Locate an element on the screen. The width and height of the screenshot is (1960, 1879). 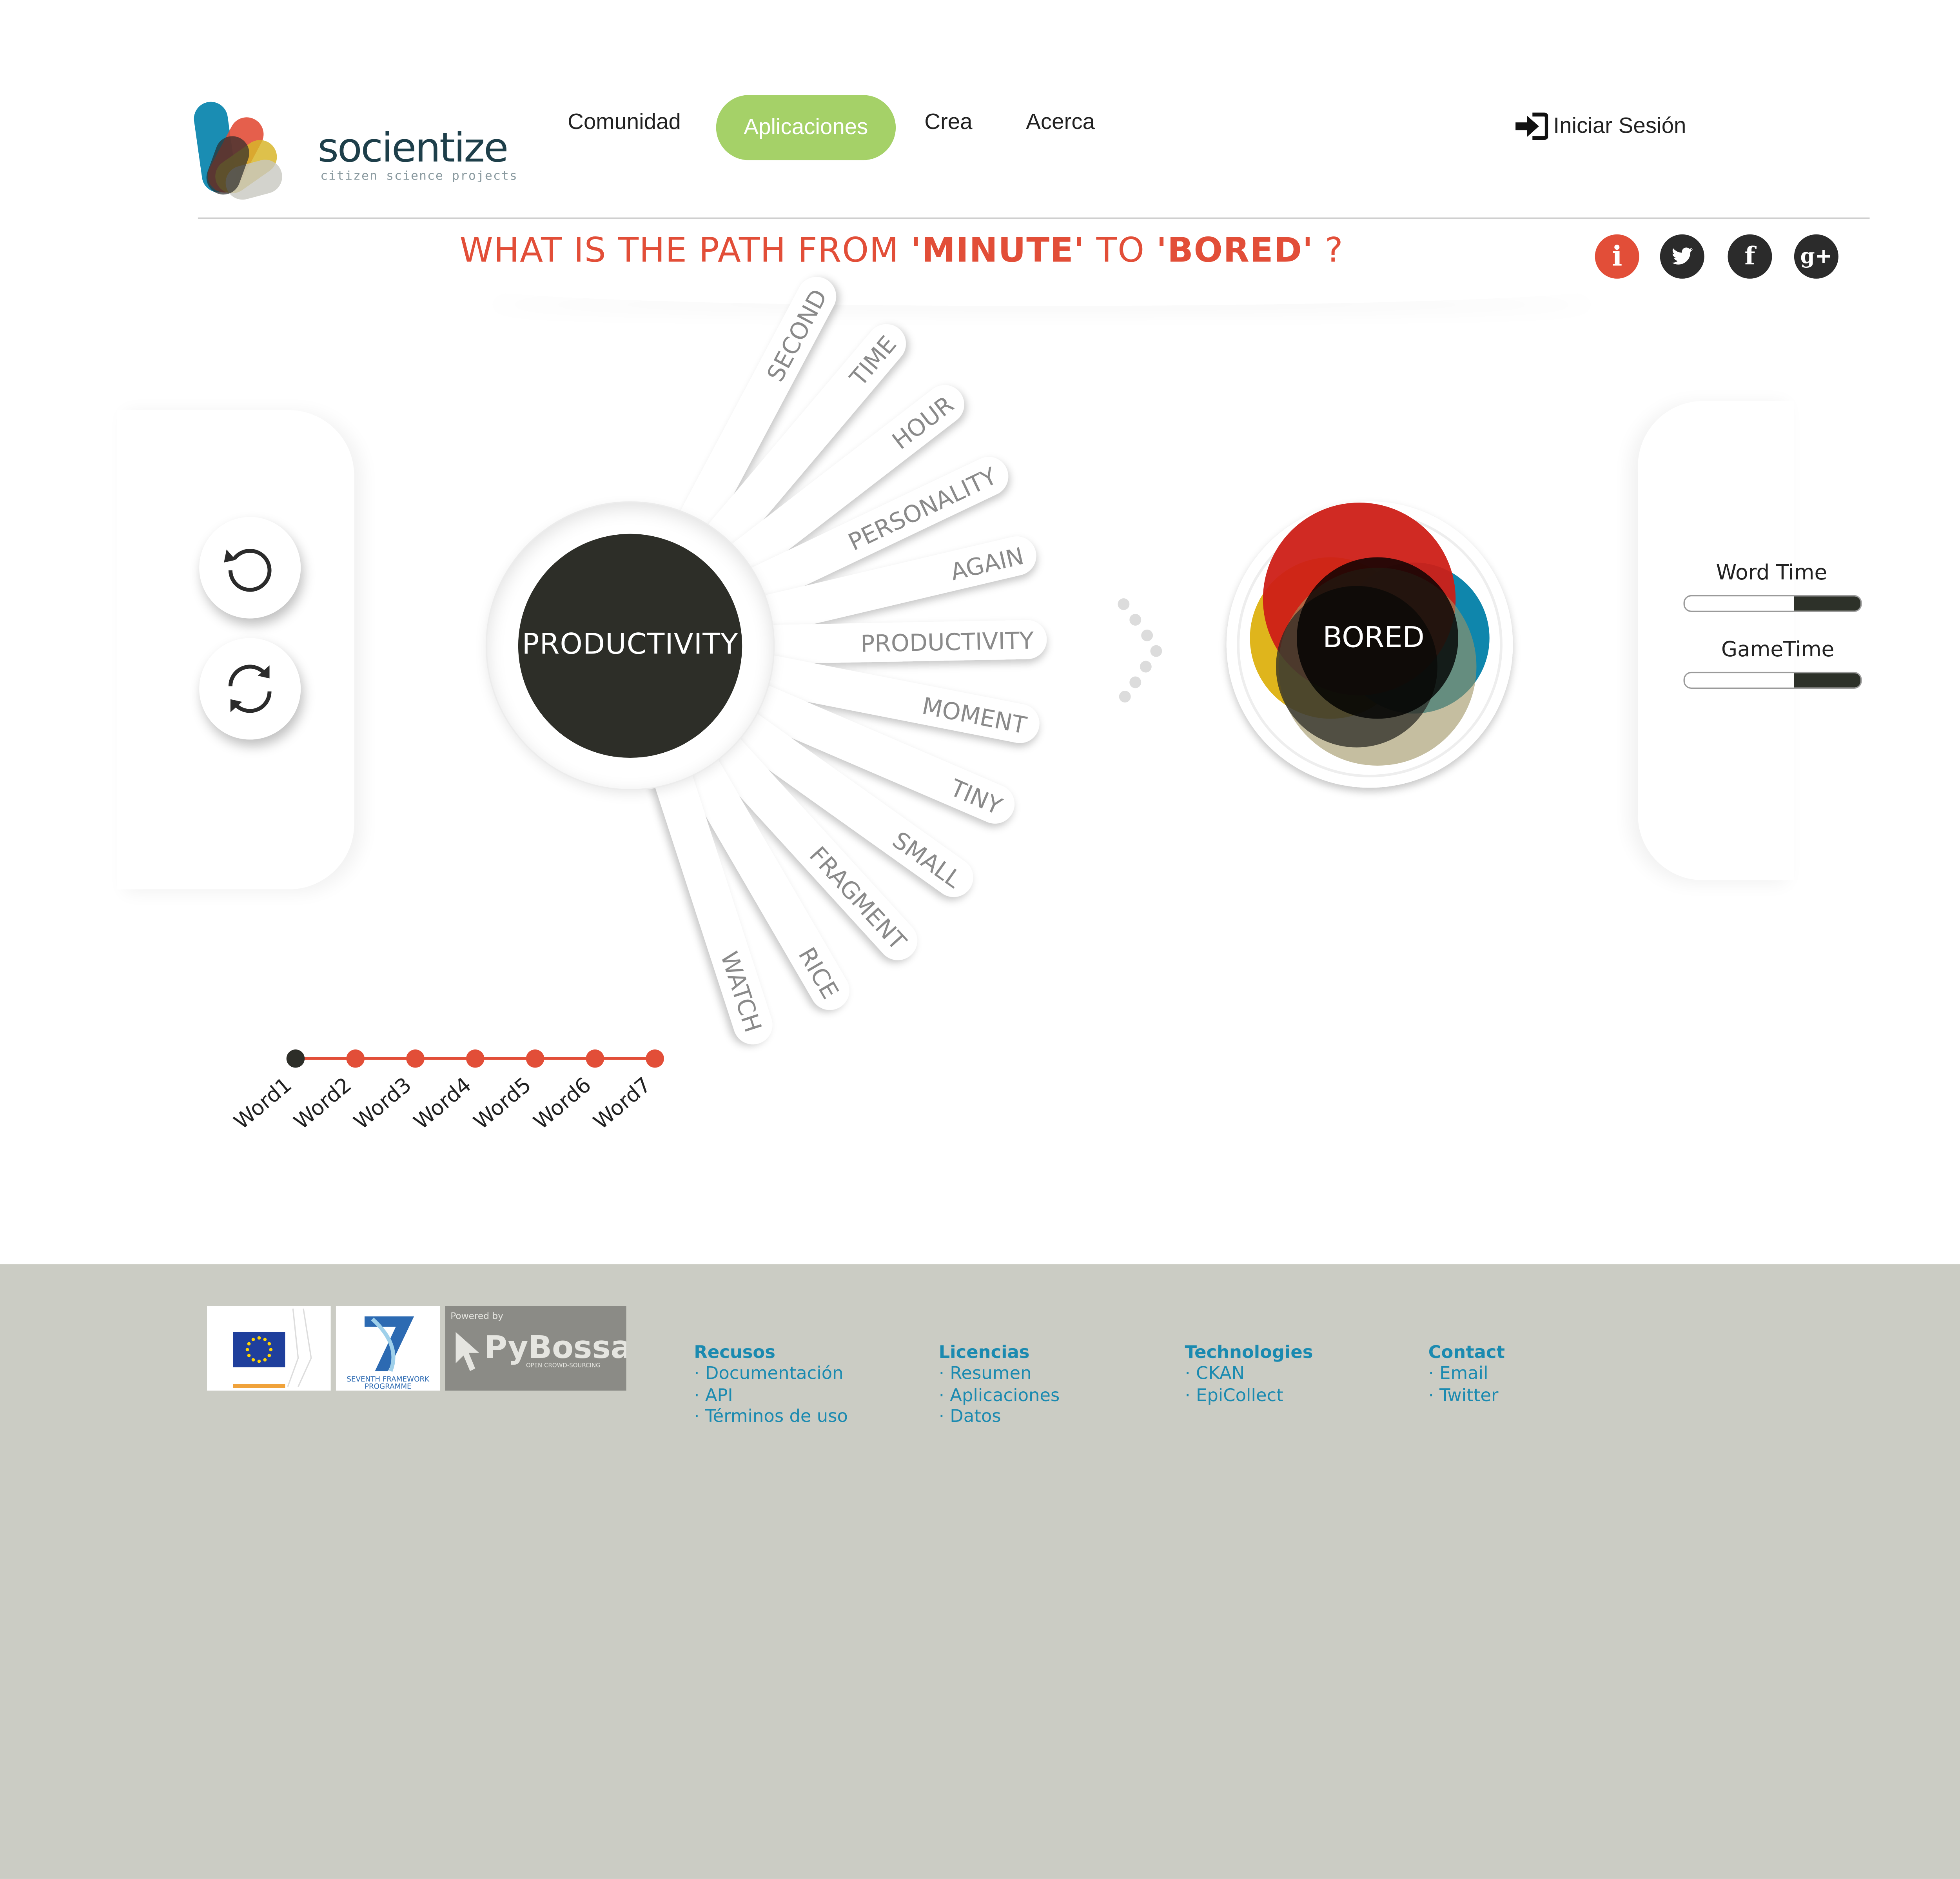
footer-link: Twitter is located at coordinates (1463, 1395).